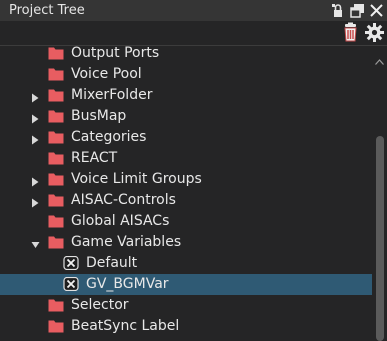 The height and width of the screenshot is (341, 387). Describe the element at coordinates (186, 74) in the screenshot. I see `tree-item-voice-pool: Voice Pool` at that location.